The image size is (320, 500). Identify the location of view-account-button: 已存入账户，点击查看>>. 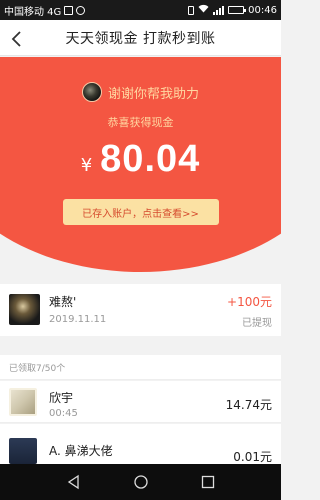
(140, 212).